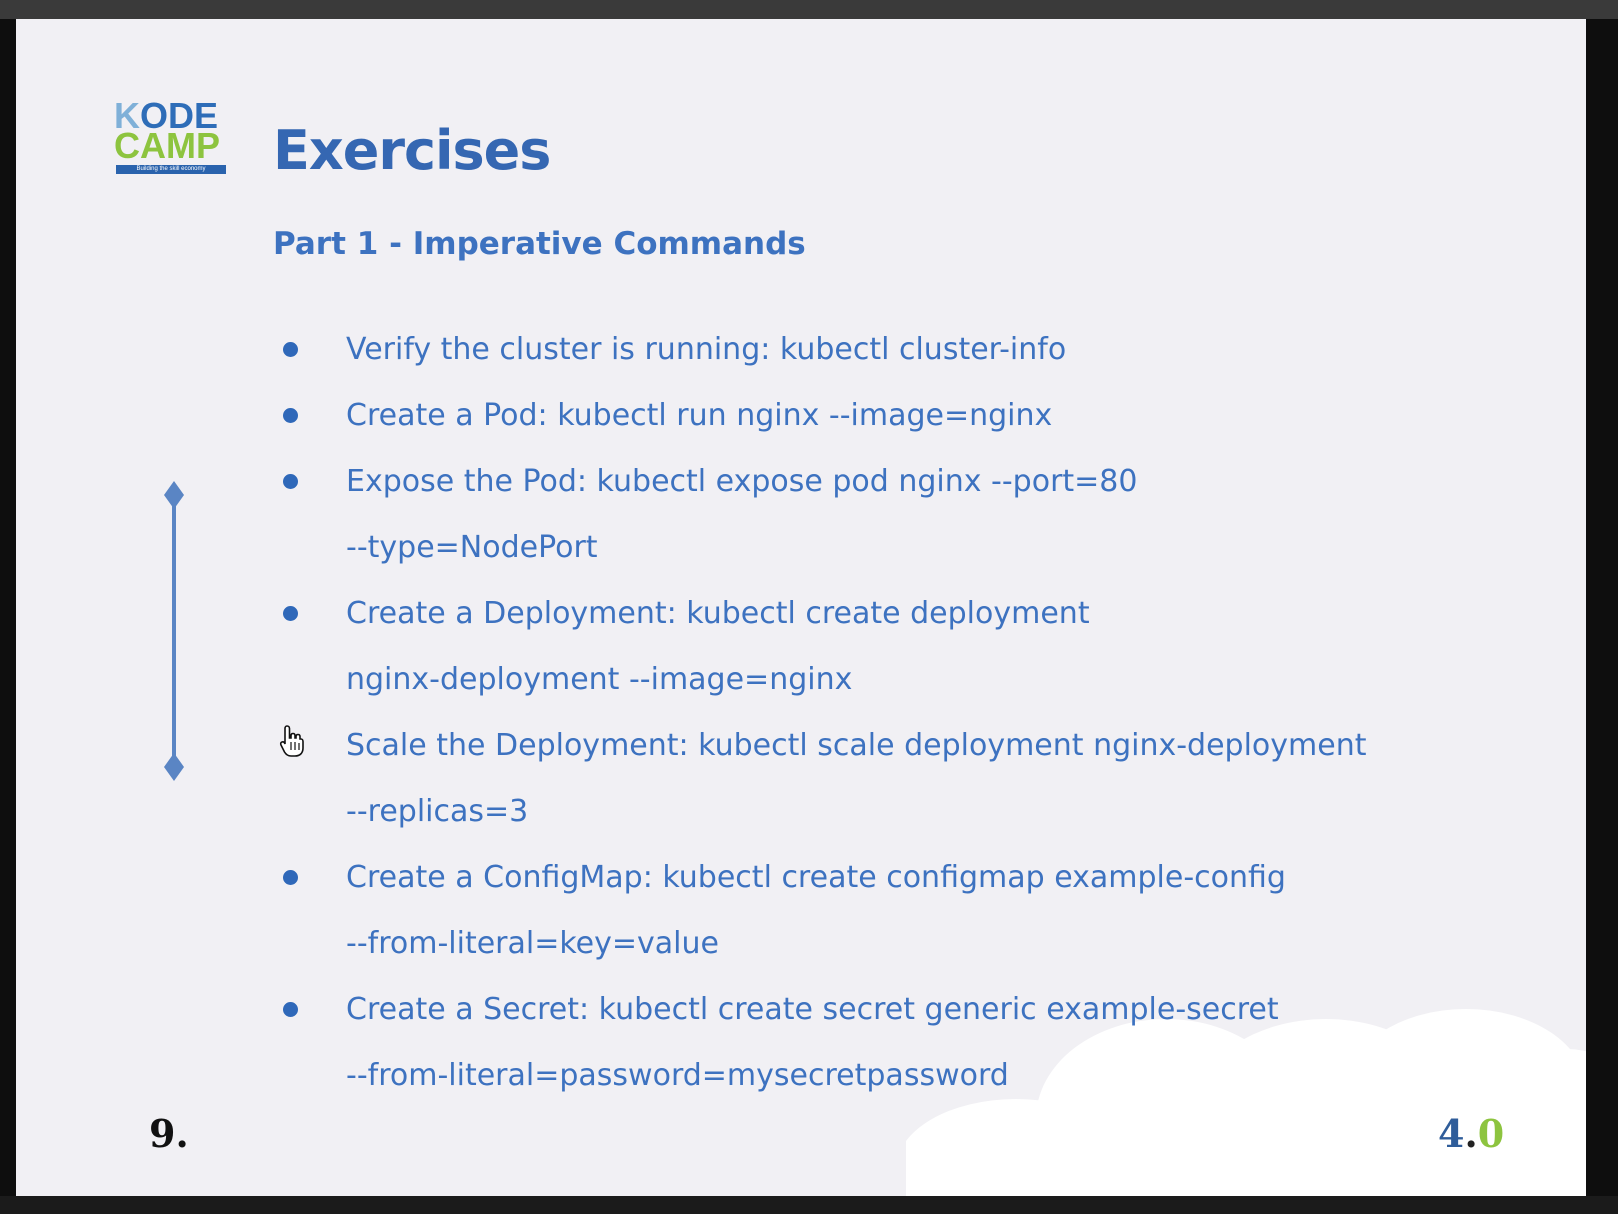  What do you see at coordinates (171, 169) in the screenshot?
I see `logo-tagline: Building the skill economy` at bounding box center [171, 169].